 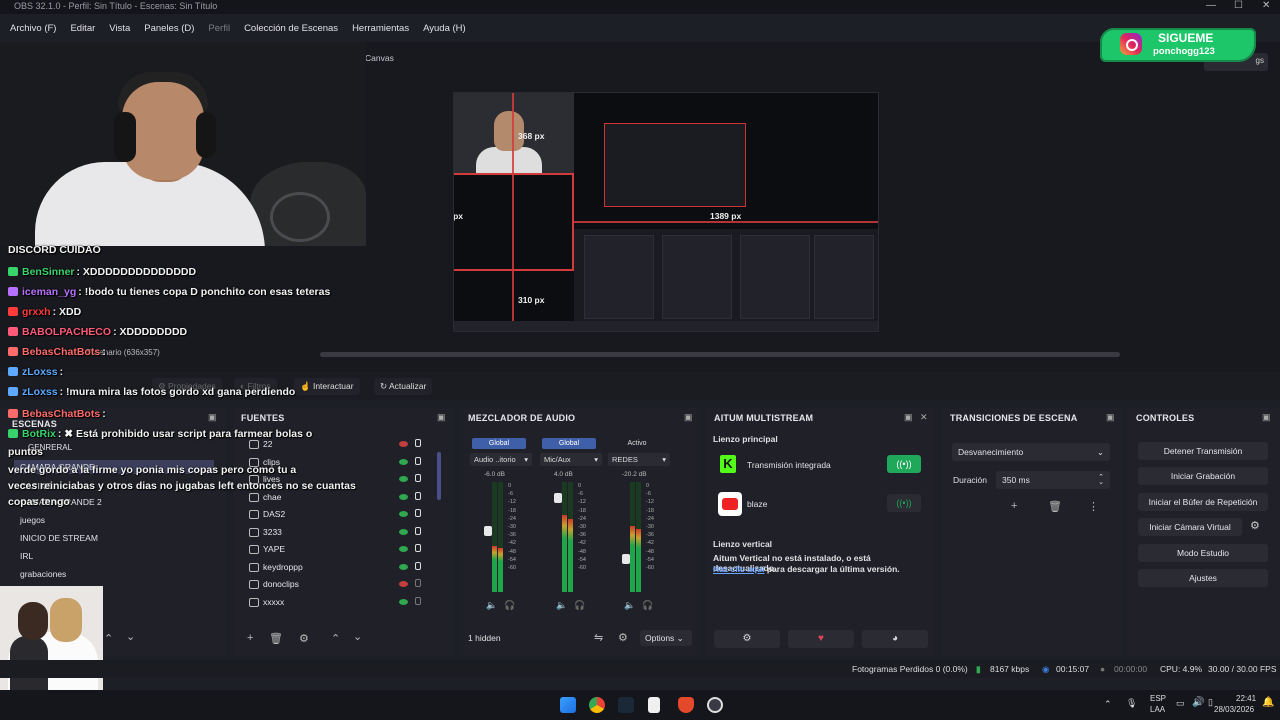 What do you see at coordinates (380, 28) in the screenshot?
I see `menu-herramientas: Herramientas` at bounding box center [380, 28].